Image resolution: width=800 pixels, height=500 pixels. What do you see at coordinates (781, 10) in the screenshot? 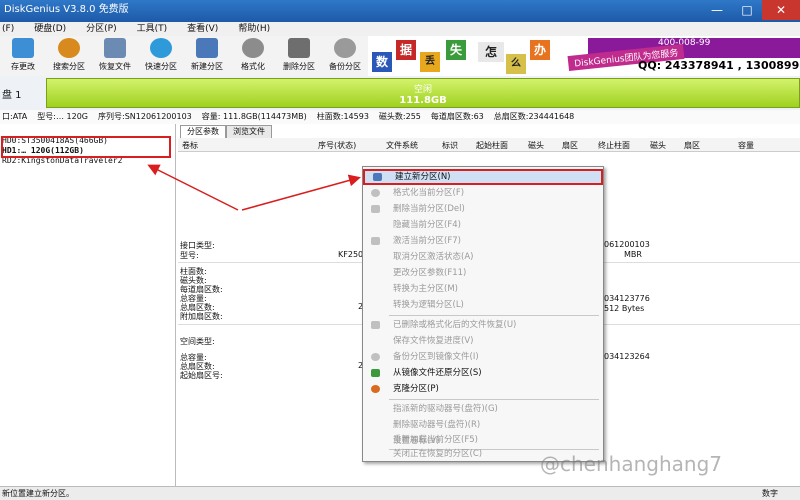
I see `close-button: ✕` at bounding box center [781, 10].